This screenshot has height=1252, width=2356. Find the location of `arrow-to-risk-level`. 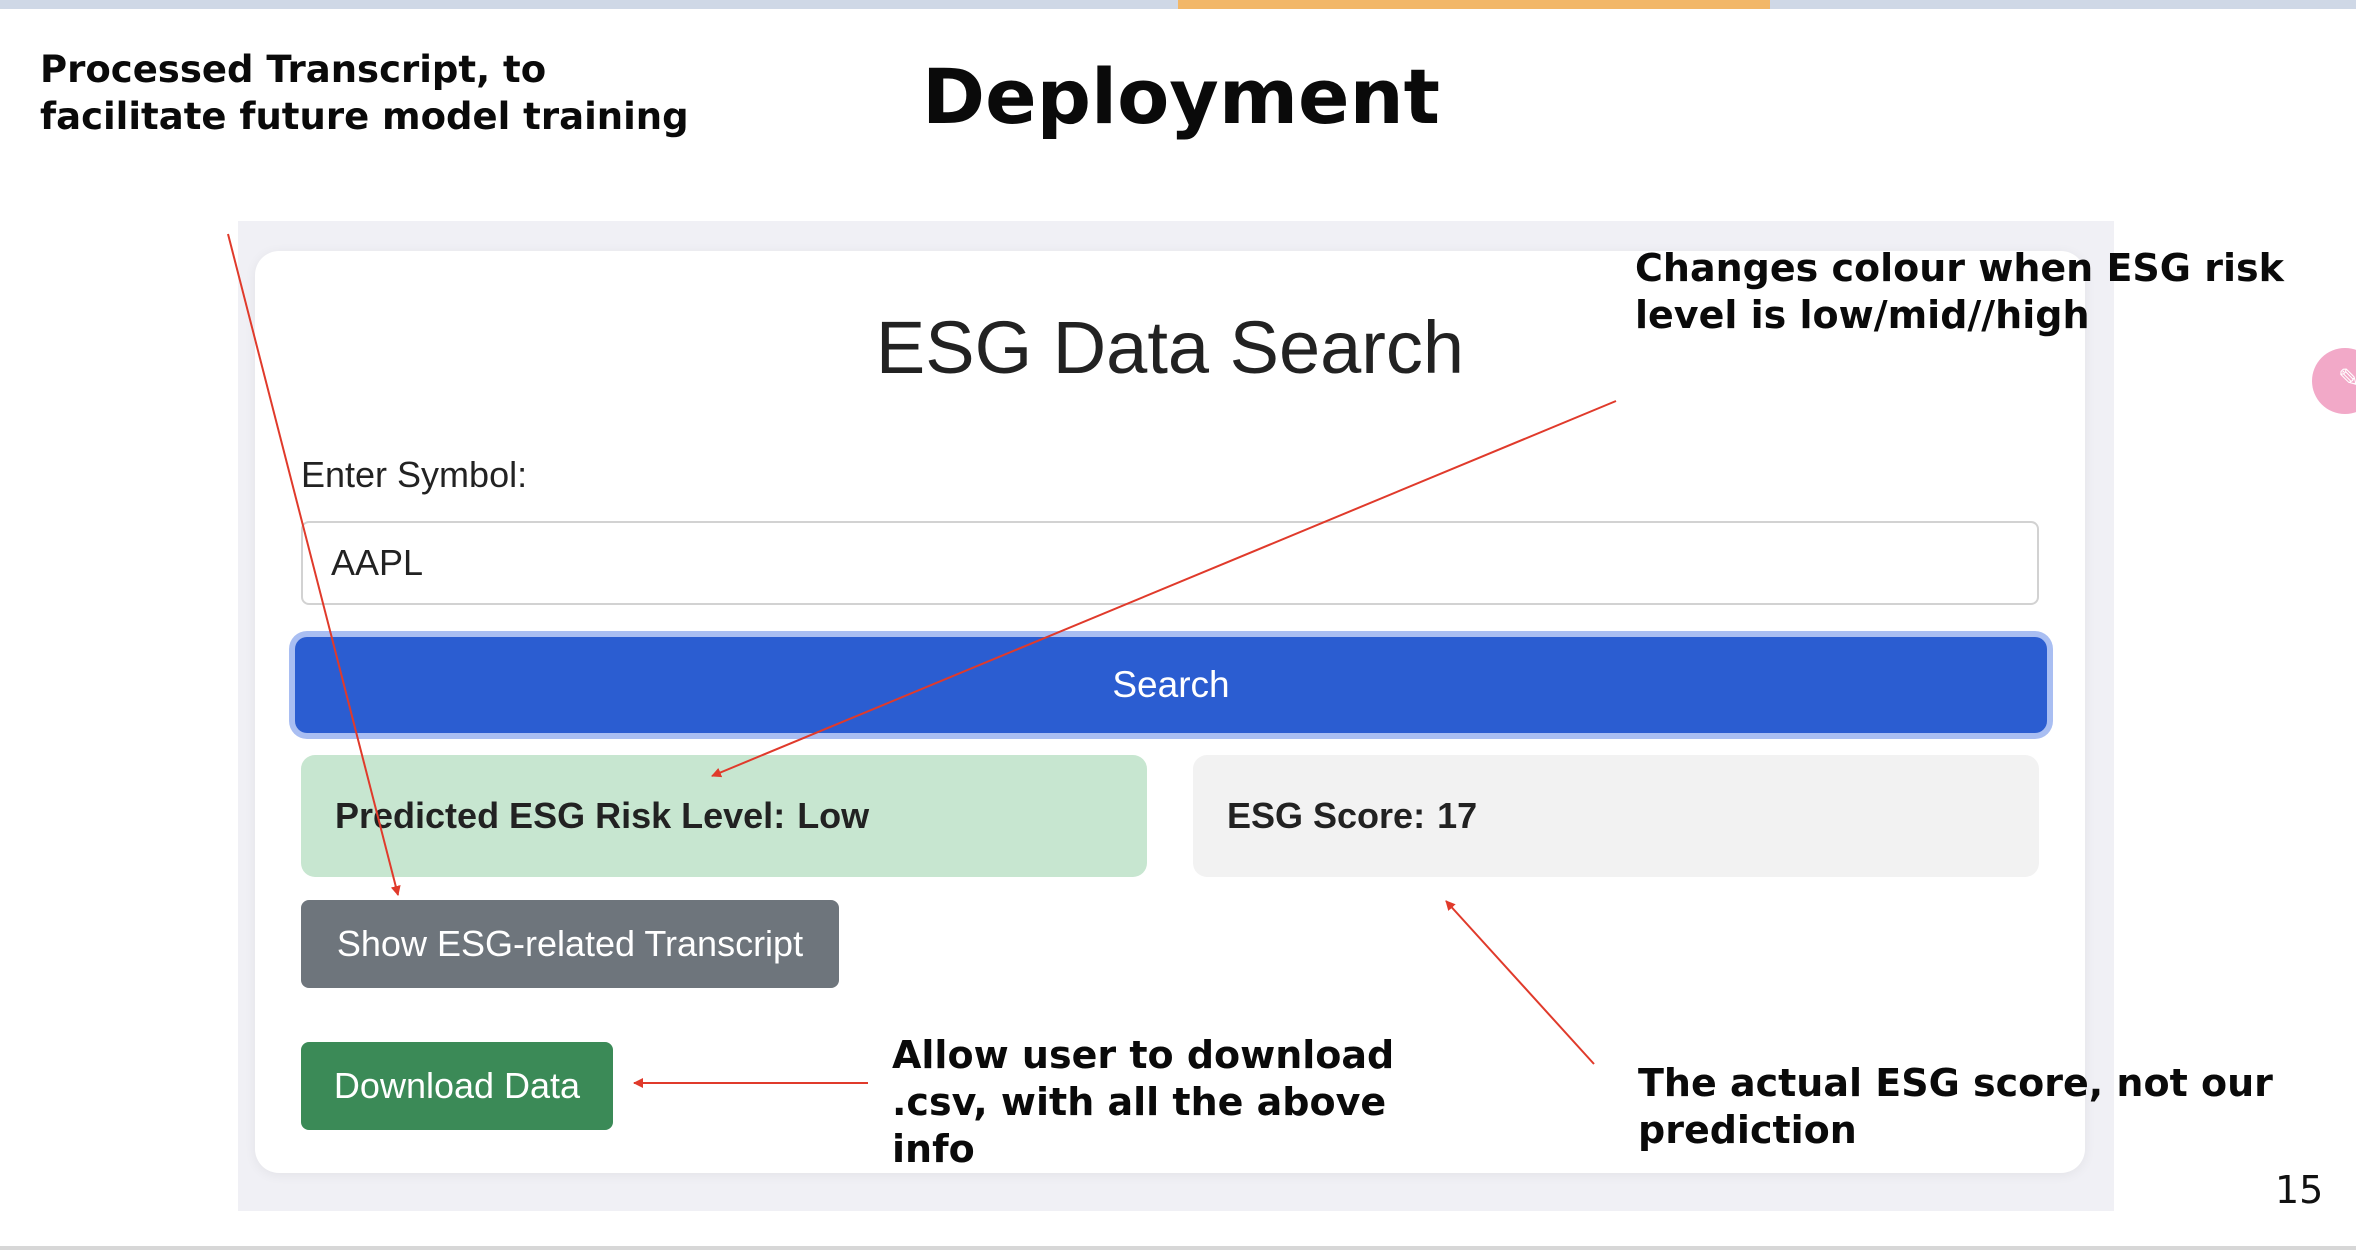

arrow-to-risk-level is located at coordinates (1164, 589).